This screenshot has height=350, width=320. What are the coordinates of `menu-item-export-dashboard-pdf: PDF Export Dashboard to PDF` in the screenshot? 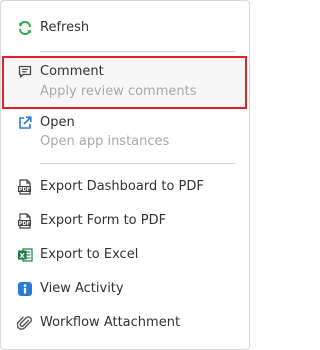 It's located at (125, 188).